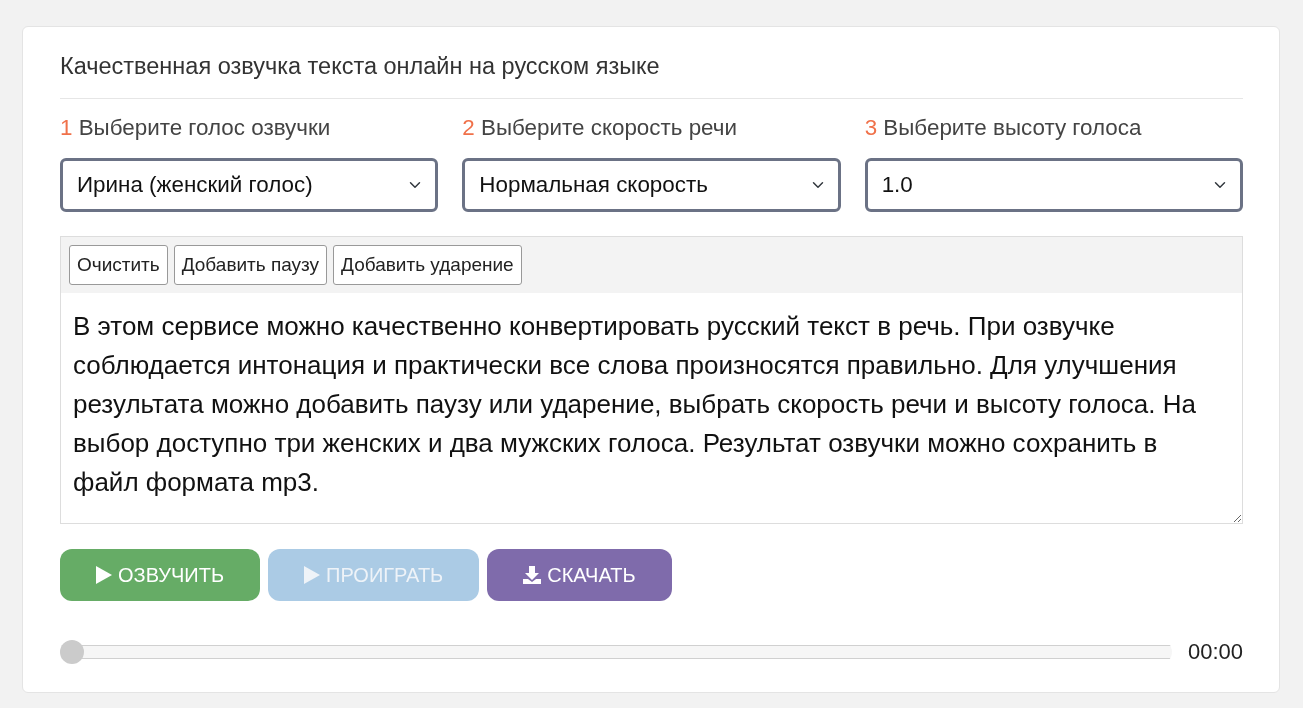 The height and width of the screenshot is (708, 1303). I want to click on toolbar-button: Добавить ударение, so click(427, 265).